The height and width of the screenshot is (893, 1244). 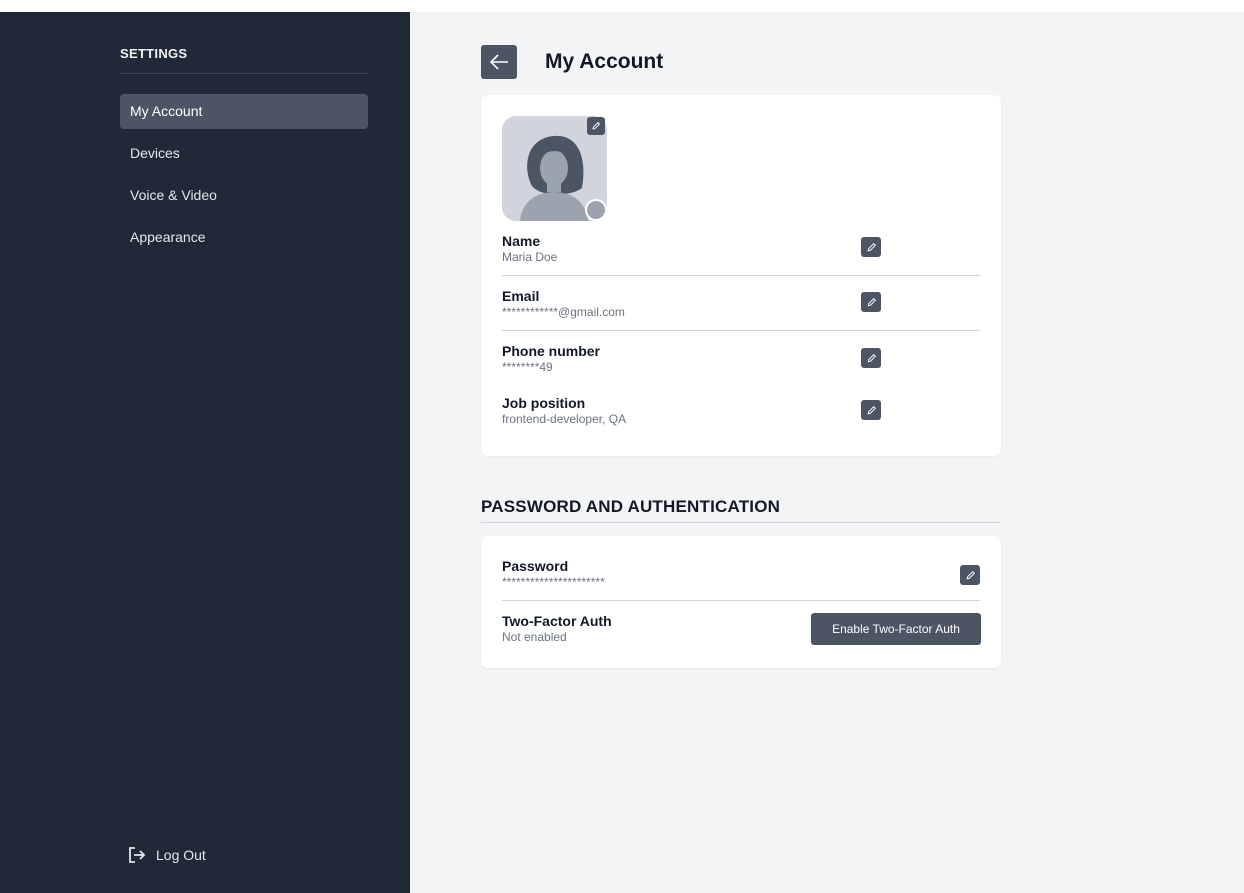 I want to click on sidebar-item-appearance: Appearance, so click(x=244, y=237).